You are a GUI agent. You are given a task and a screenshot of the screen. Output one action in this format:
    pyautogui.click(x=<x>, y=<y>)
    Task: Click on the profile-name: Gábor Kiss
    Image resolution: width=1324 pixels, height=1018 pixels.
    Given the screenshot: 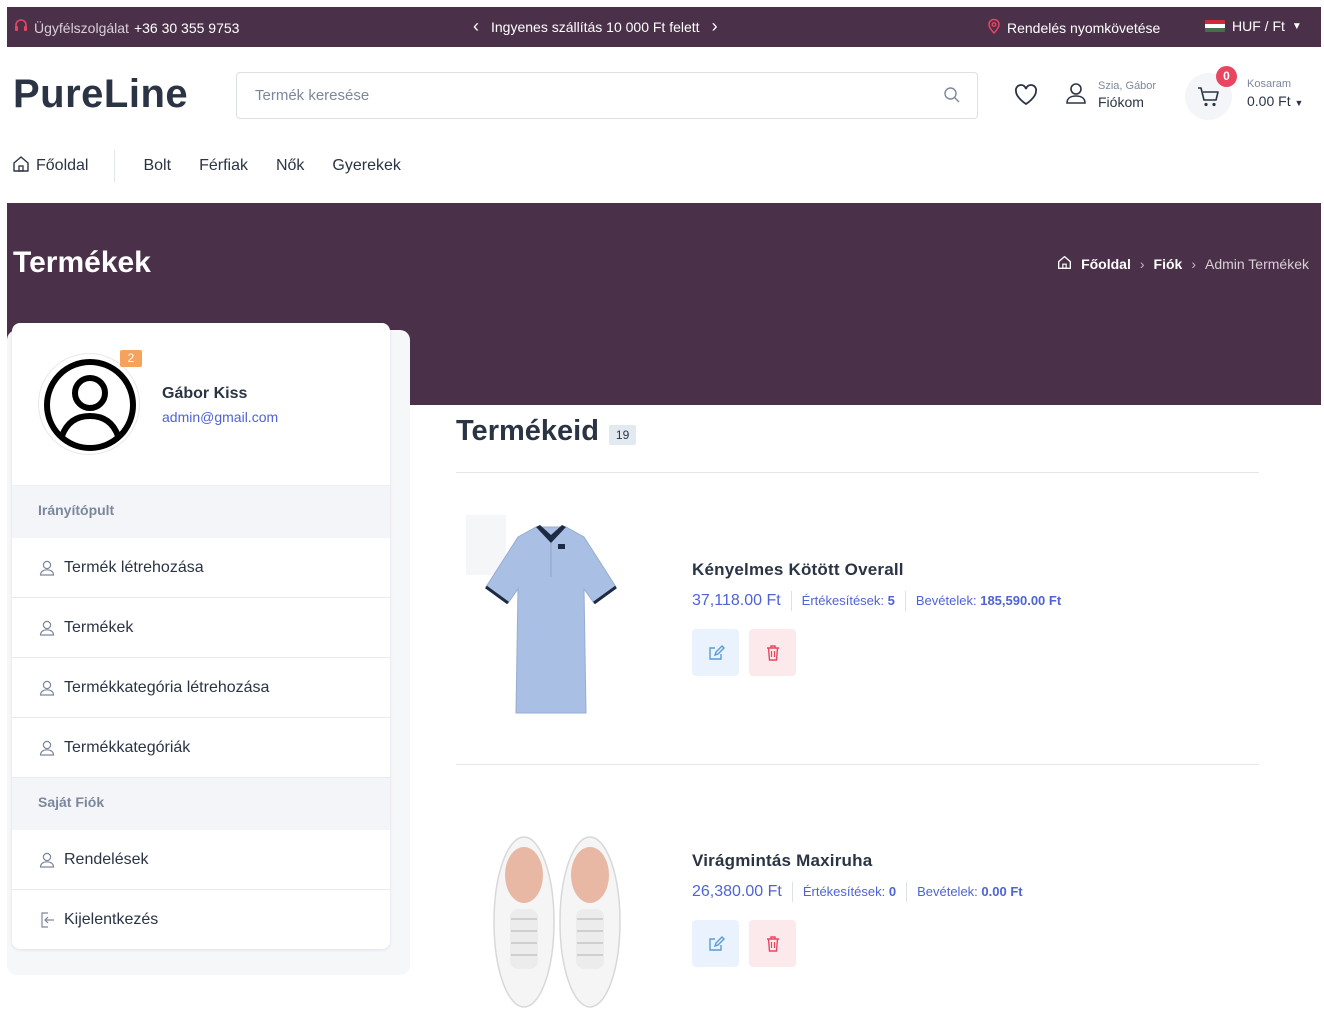 What is the action you would take?
    pyautogui.click(x=205, y=393)
    